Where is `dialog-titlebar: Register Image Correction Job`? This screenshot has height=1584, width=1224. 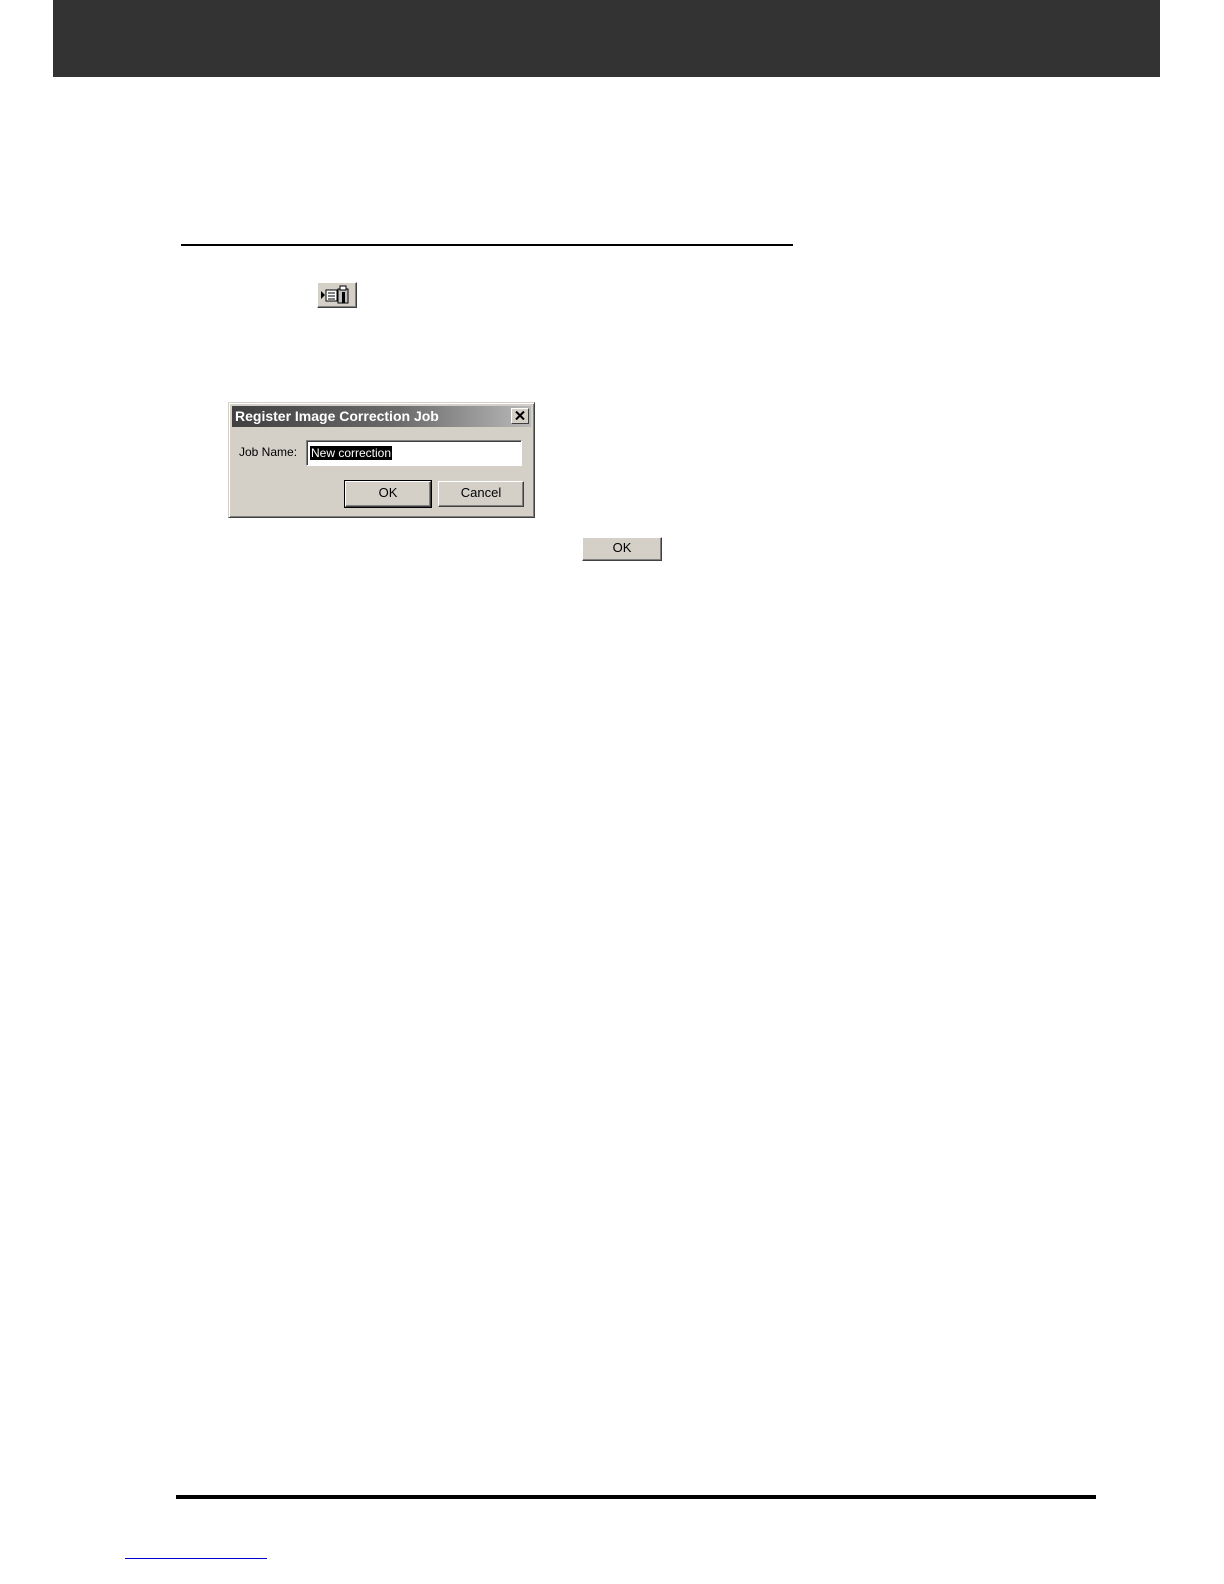
dialog-titlebar: Register Image Correction Job is located at coordinates (381, 416).